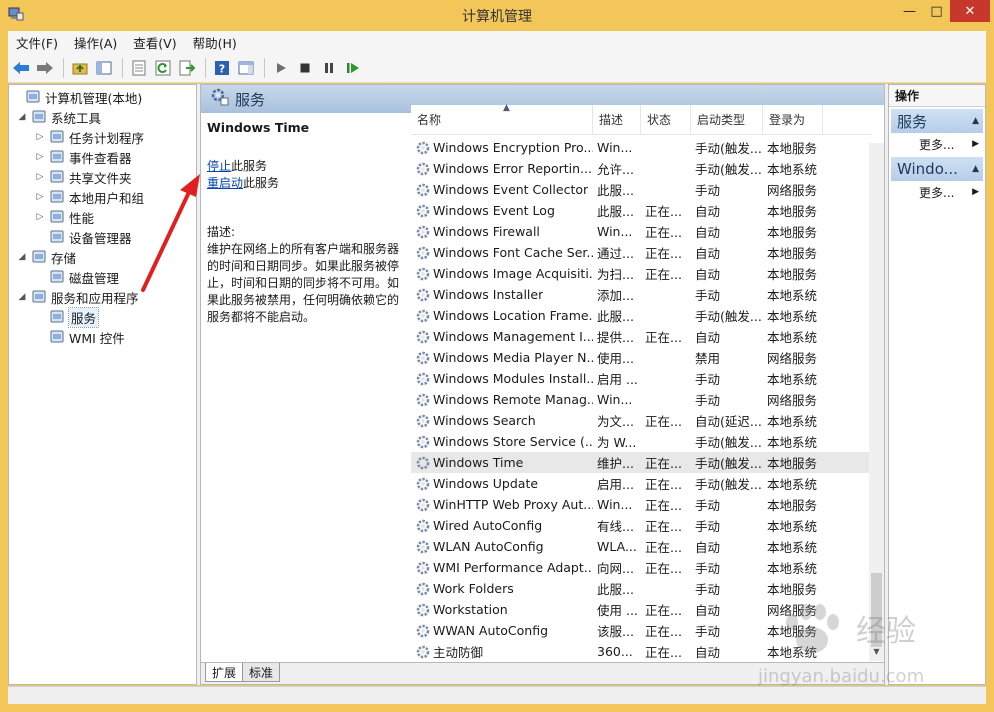  Describe the element at coordinates (641, 231) in the screenshot. I see `table-row: Windows Firewall Win... 正在... 自动 本地服务` at that location.